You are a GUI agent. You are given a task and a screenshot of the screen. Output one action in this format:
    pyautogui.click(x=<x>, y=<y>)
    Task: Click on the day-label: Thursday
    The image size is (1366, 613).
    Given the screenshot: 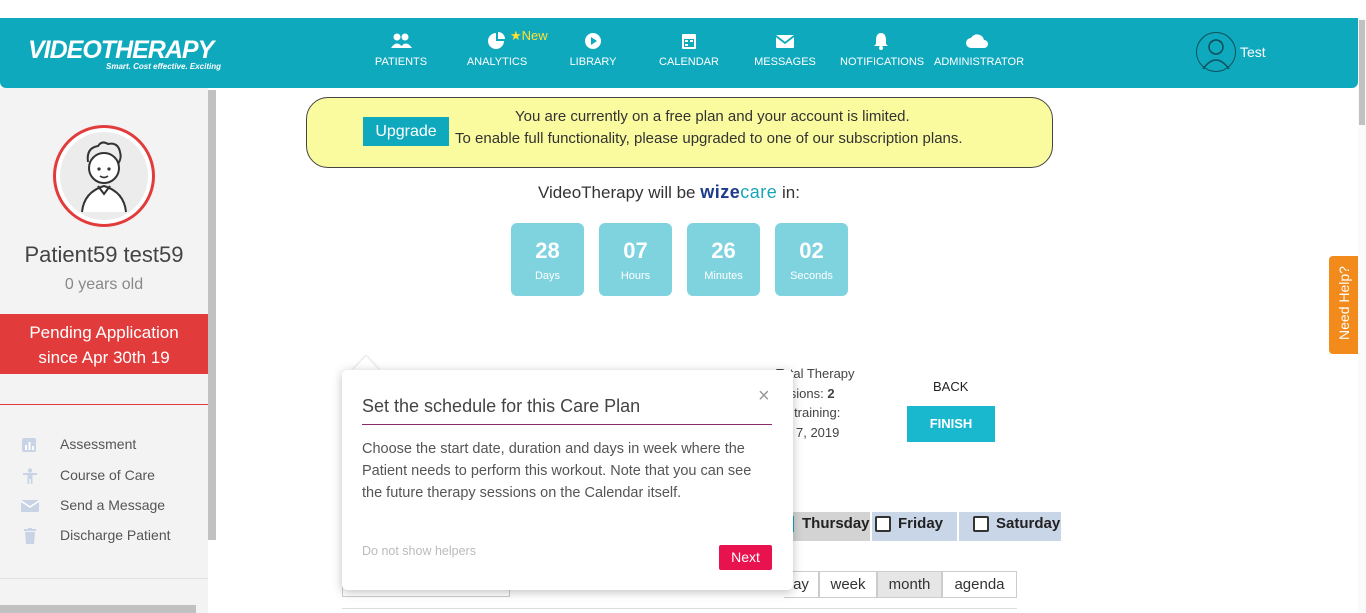 What is the action you would take?
    pyautogui.click(x=836, y=523)
    